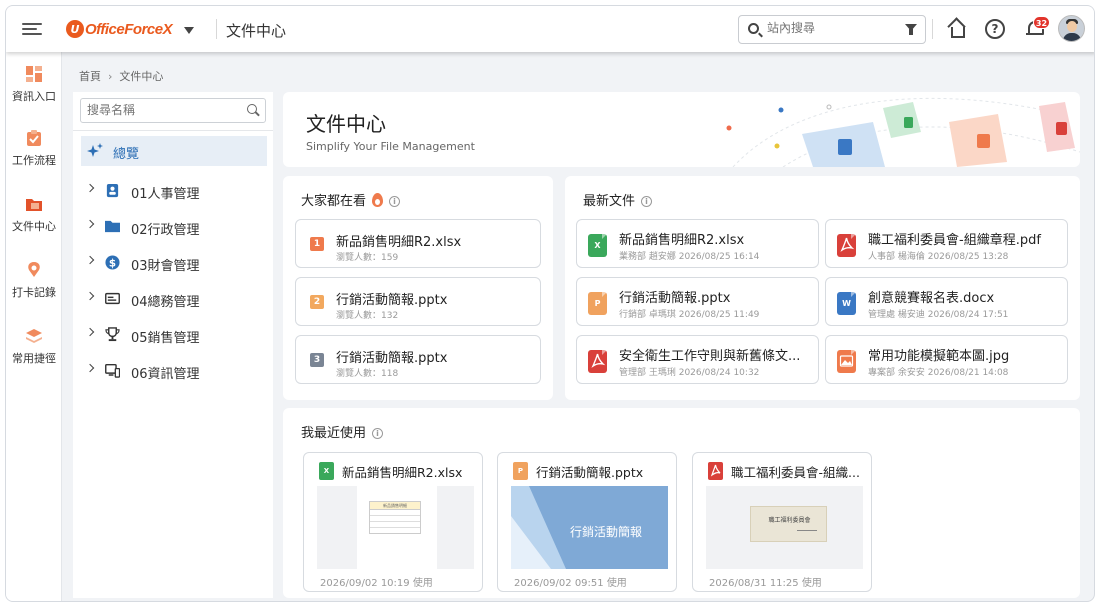 The image size is (1100, 605). What do you see at coordinates (34, 138) in the screenshot?
I see `workflow-icon` at bounding box center [34, 138].